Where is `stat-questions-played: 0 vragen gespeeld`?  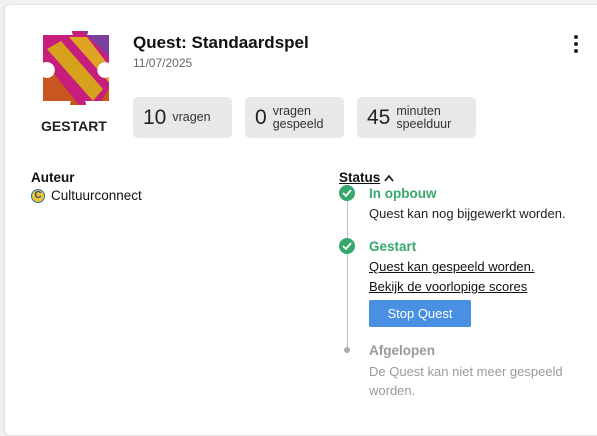 stat-questions-played: 0 vragen gespeeld is located at coordinates (294, 117).